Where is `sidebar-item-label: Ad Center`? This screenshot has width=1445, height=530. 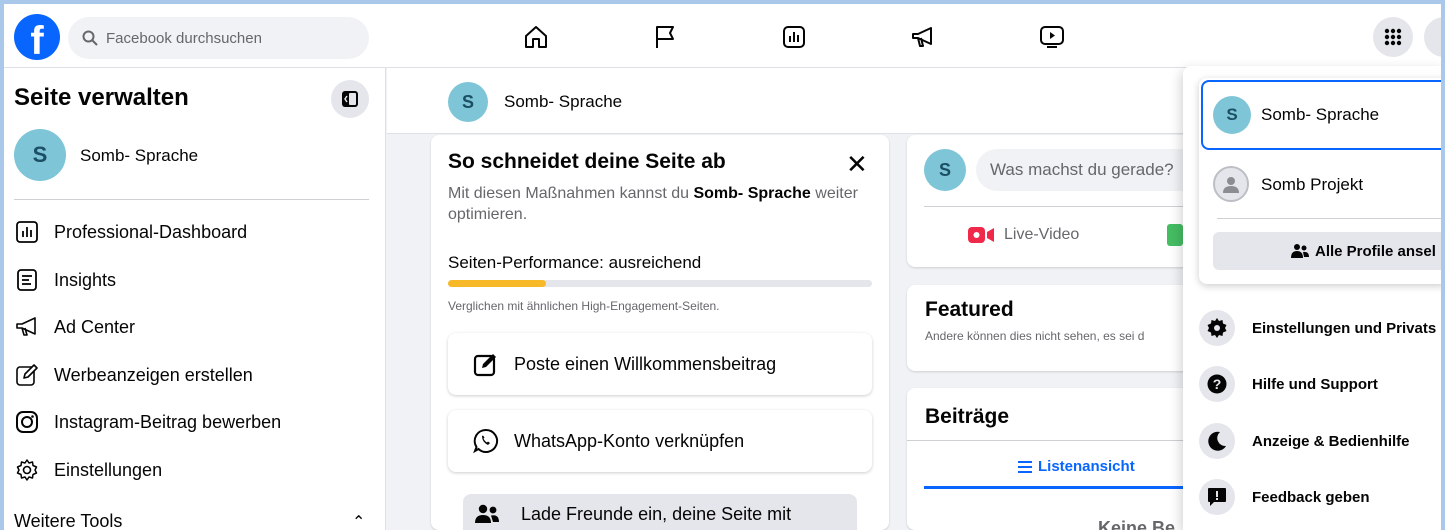 sidebar-item-label: Ad Center is located at coordinates (95, 326).